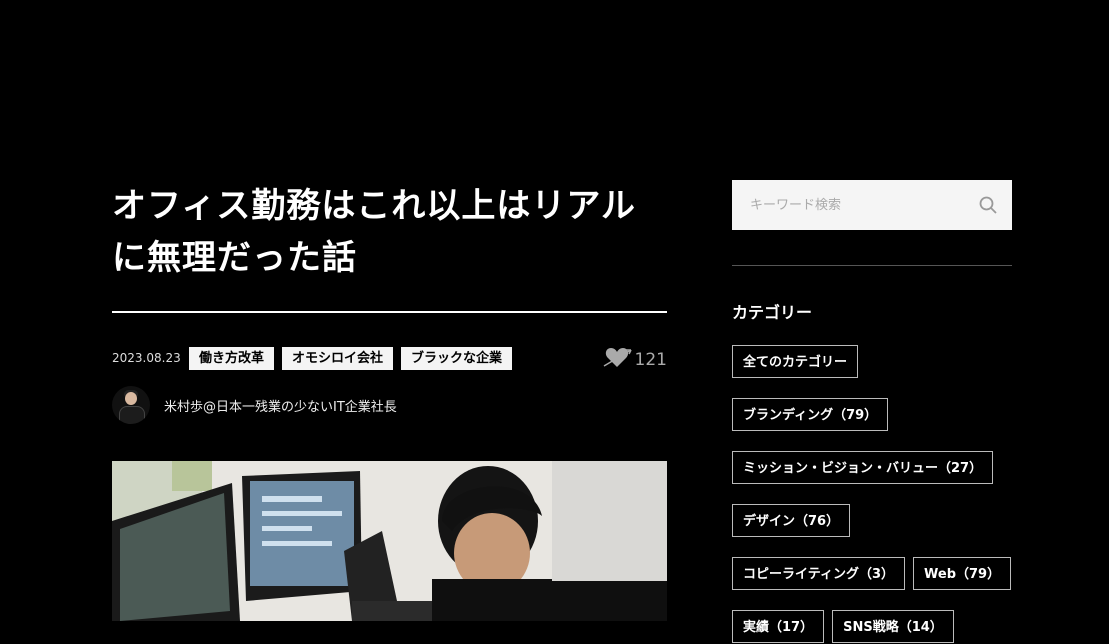 The width and height of the screenshot is (1109, 644). I want to click on category-branding: ブランディング（79）, so click(810, 414).